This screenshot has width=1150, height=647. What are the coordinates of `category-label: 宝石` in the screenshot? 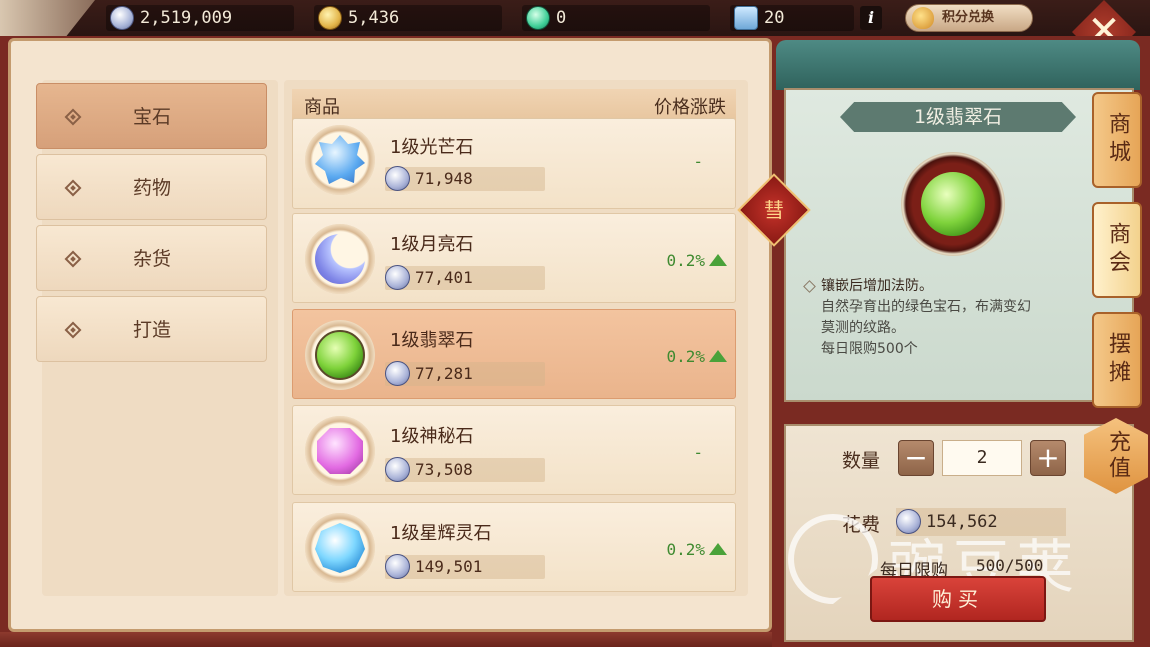 It's located at (152, 117).